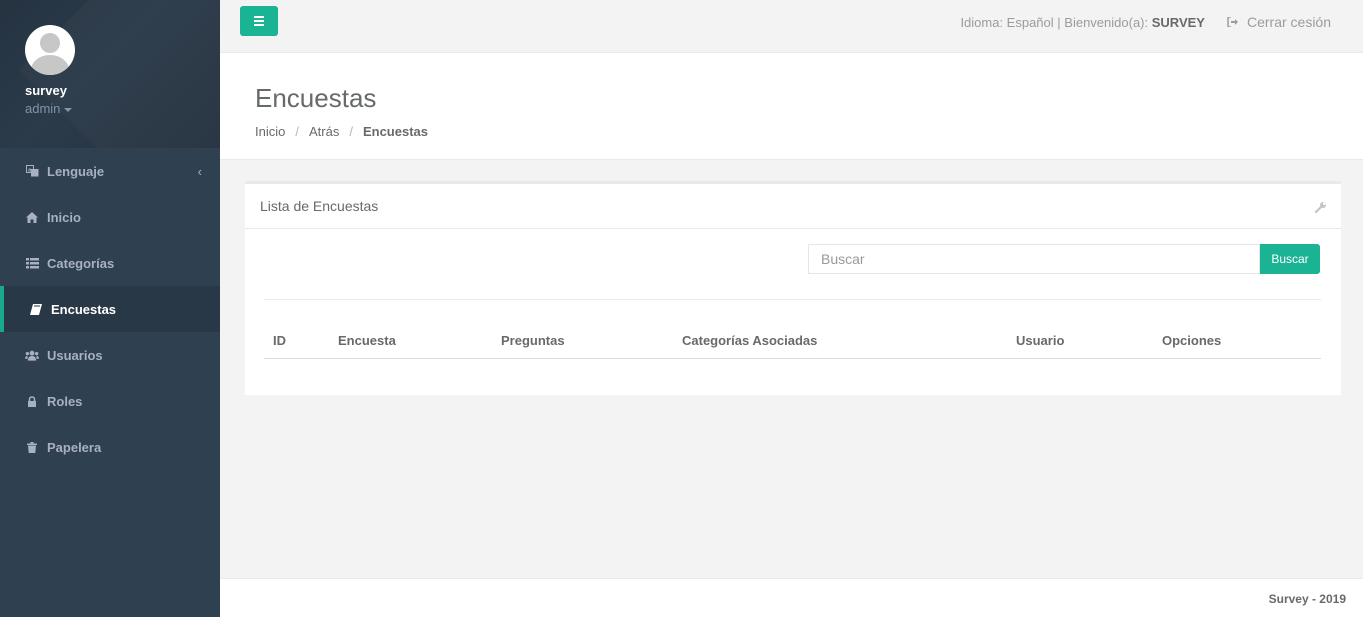  I want to click on sign-out-icon, so click(1233, 22).